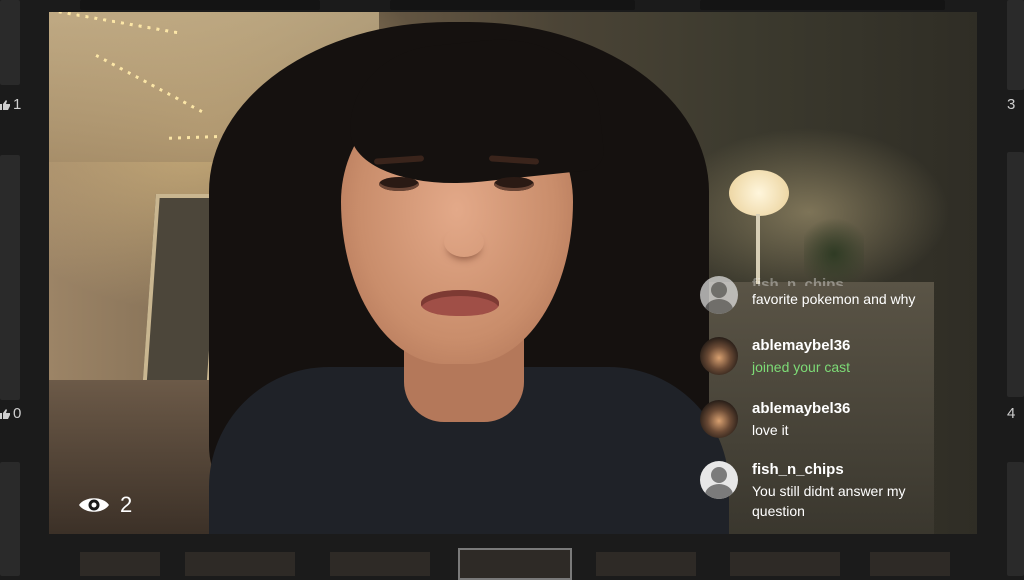 Image resolution: width=1024 pixels, height=580 pixels. Describe the element at coordinates (17, 104) in the screenshot. I see `like-count: 1` at that location.